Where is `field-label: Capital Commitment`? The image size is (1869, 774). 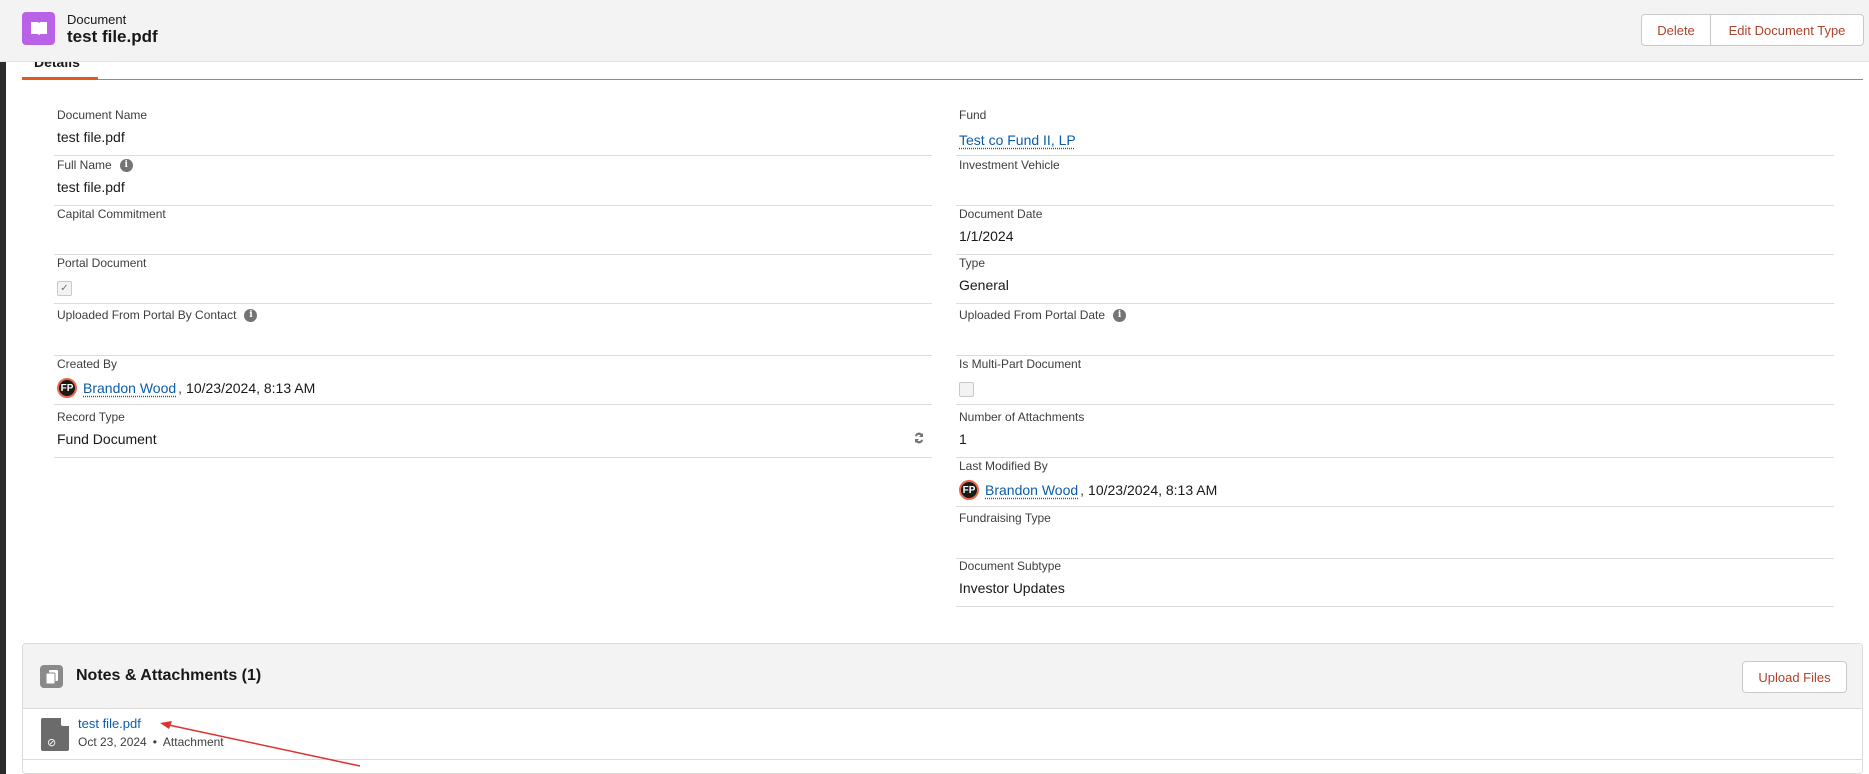 field-label: Capital Commitment is located at coordinates (111, 214).